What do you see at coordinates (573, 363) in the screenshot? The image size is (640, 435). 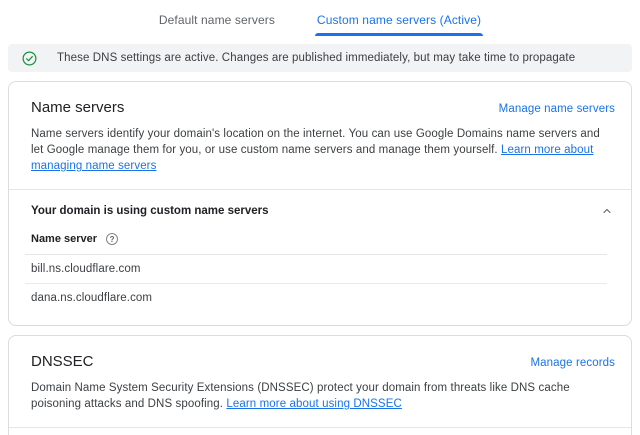 I see `manage-records-link: Manage records` at bounding box center [573, 363].